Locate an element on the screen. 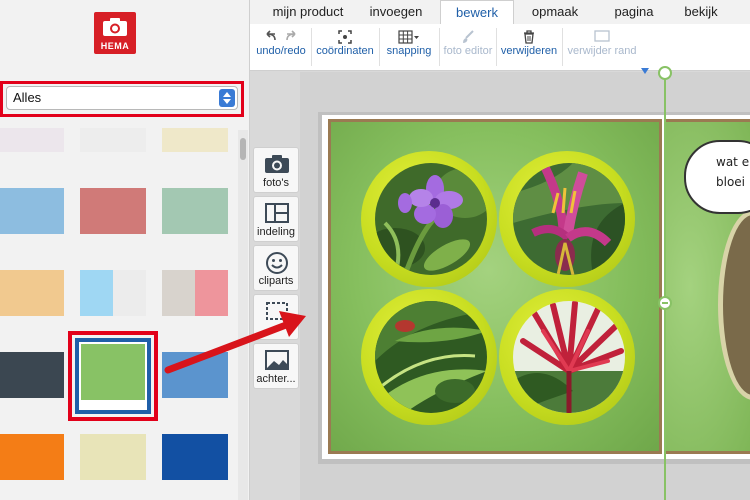  select-arrows-icon is located at coordinates (227, 98).